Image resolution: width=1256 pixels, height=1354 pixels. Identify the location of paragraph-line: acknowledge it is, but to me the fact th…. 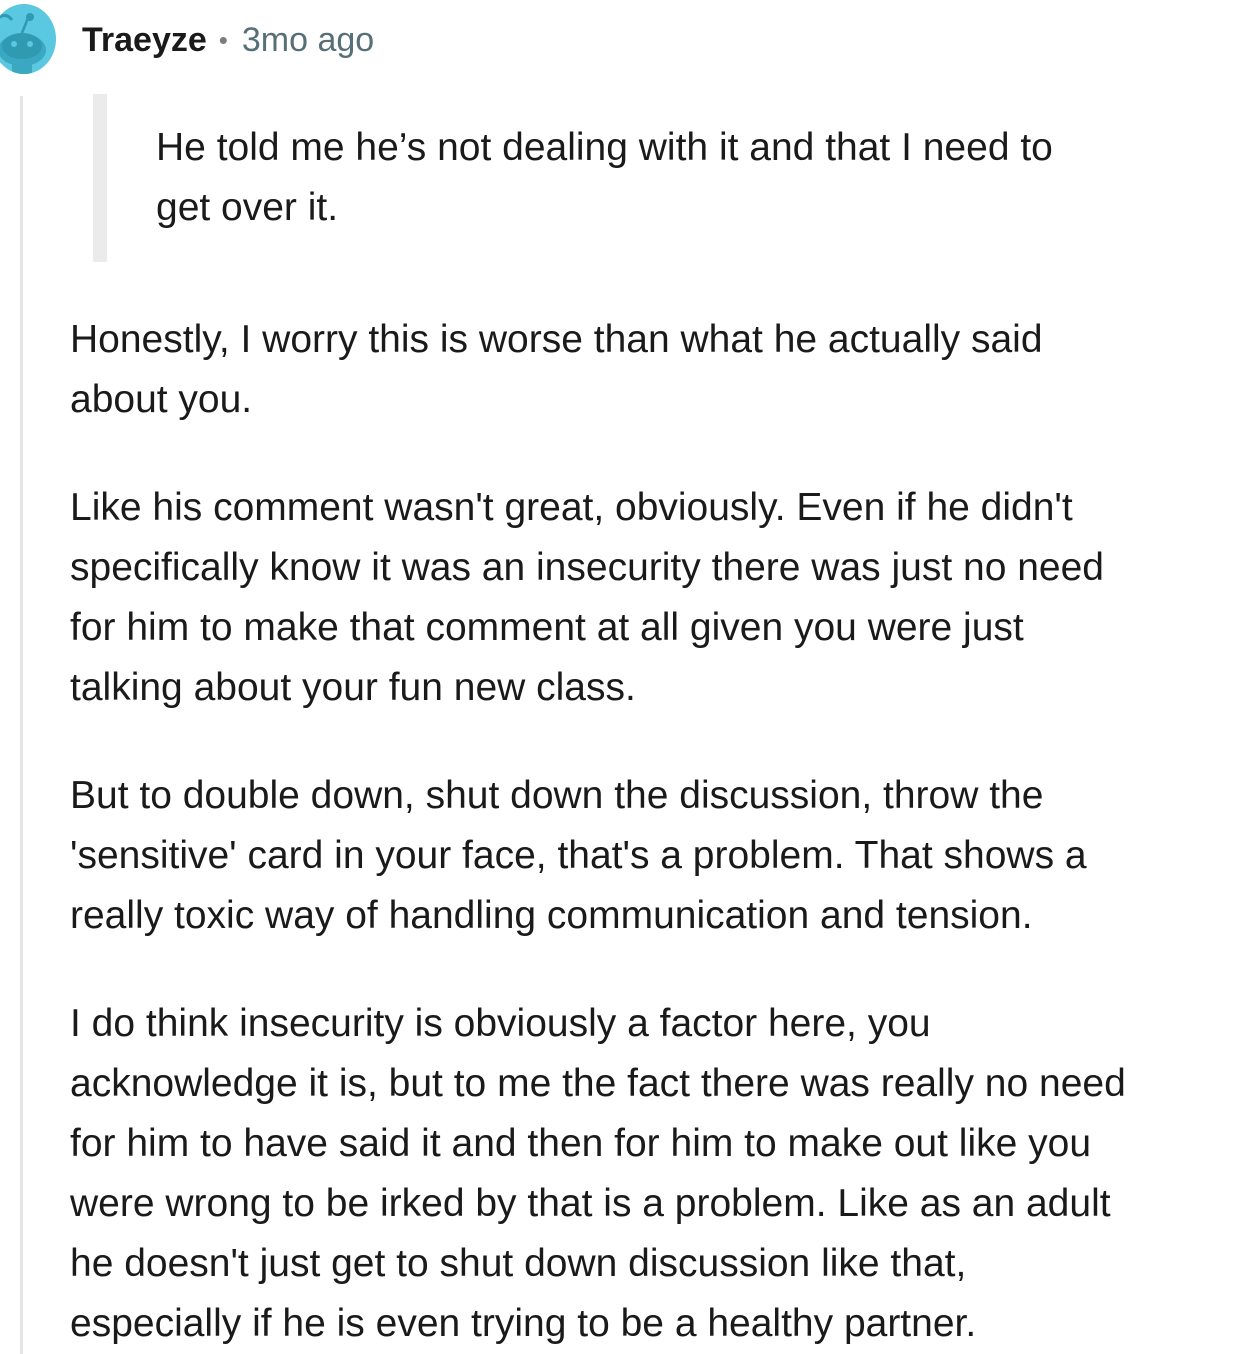
(598, 1083).